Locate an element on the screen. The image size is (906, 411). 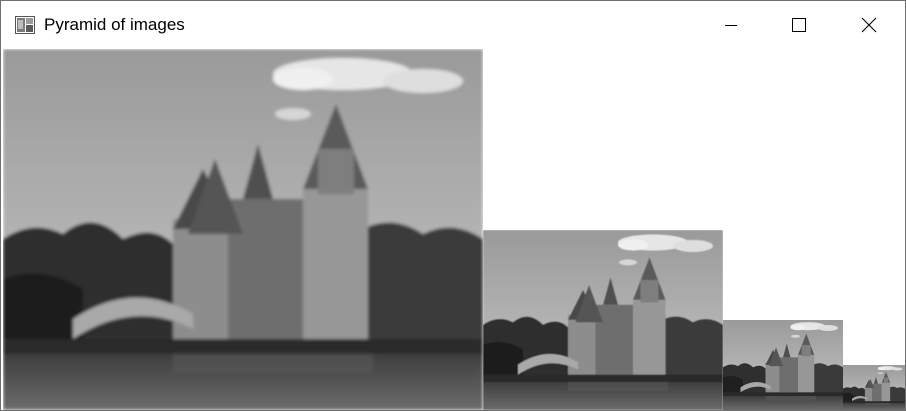
window-title: Pyramid of images is located at coordinates (114, 24).